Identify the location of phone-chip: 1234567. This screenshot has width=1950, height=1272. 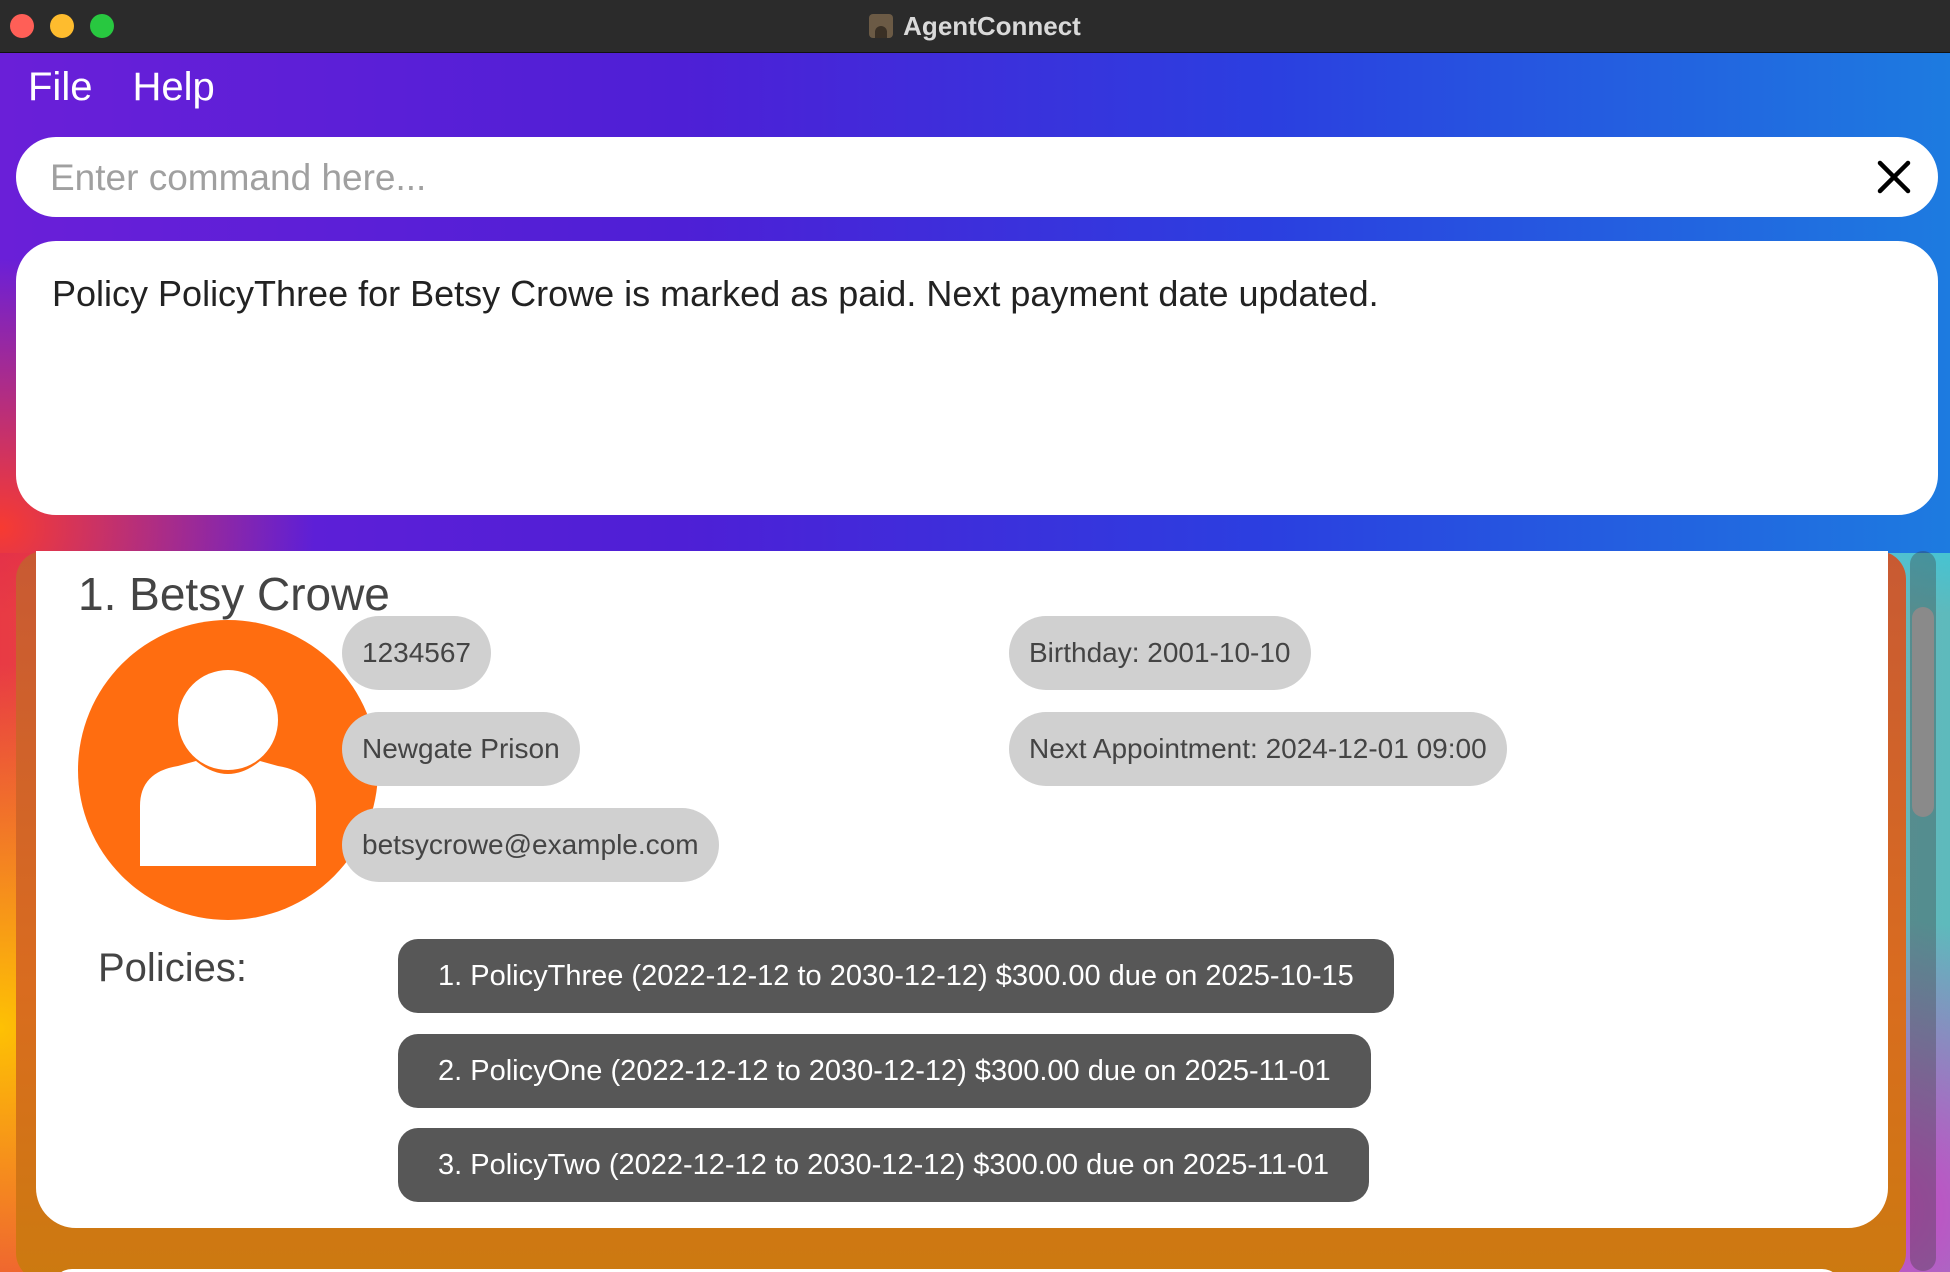
(417, 653).